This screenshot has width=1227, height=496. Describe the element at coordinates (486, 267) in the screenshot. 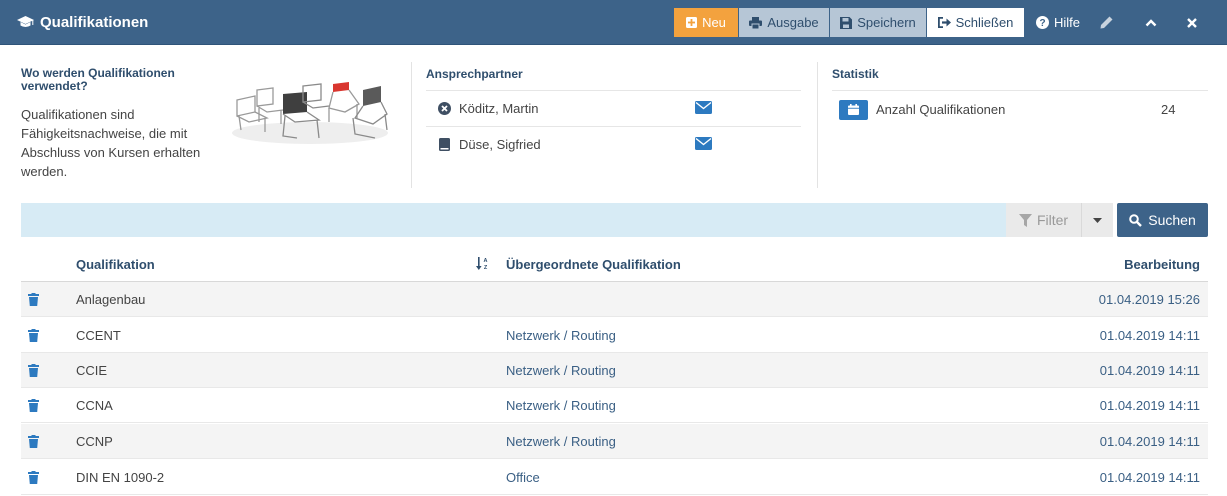

I see `svg-text: Z` at that location.